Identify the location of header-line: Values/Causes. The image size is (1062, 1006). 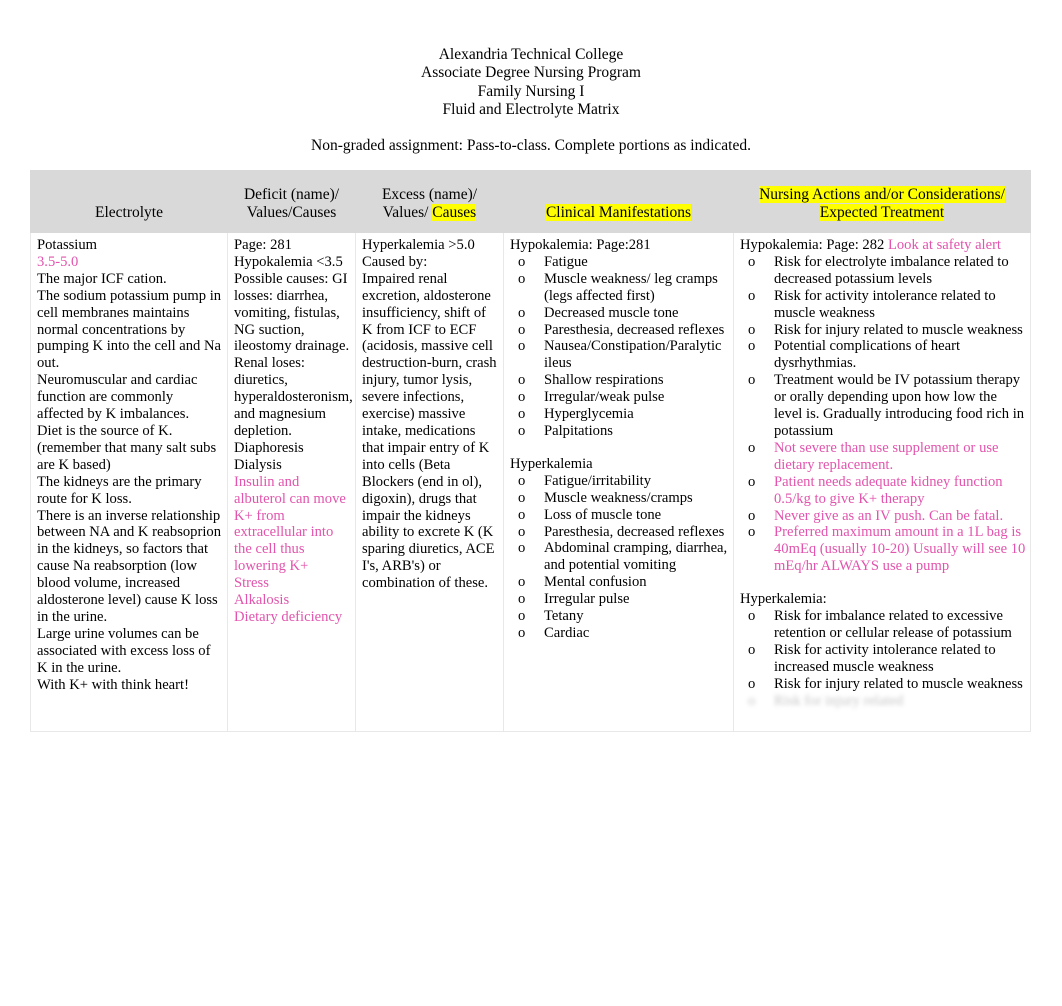
(291, 213).